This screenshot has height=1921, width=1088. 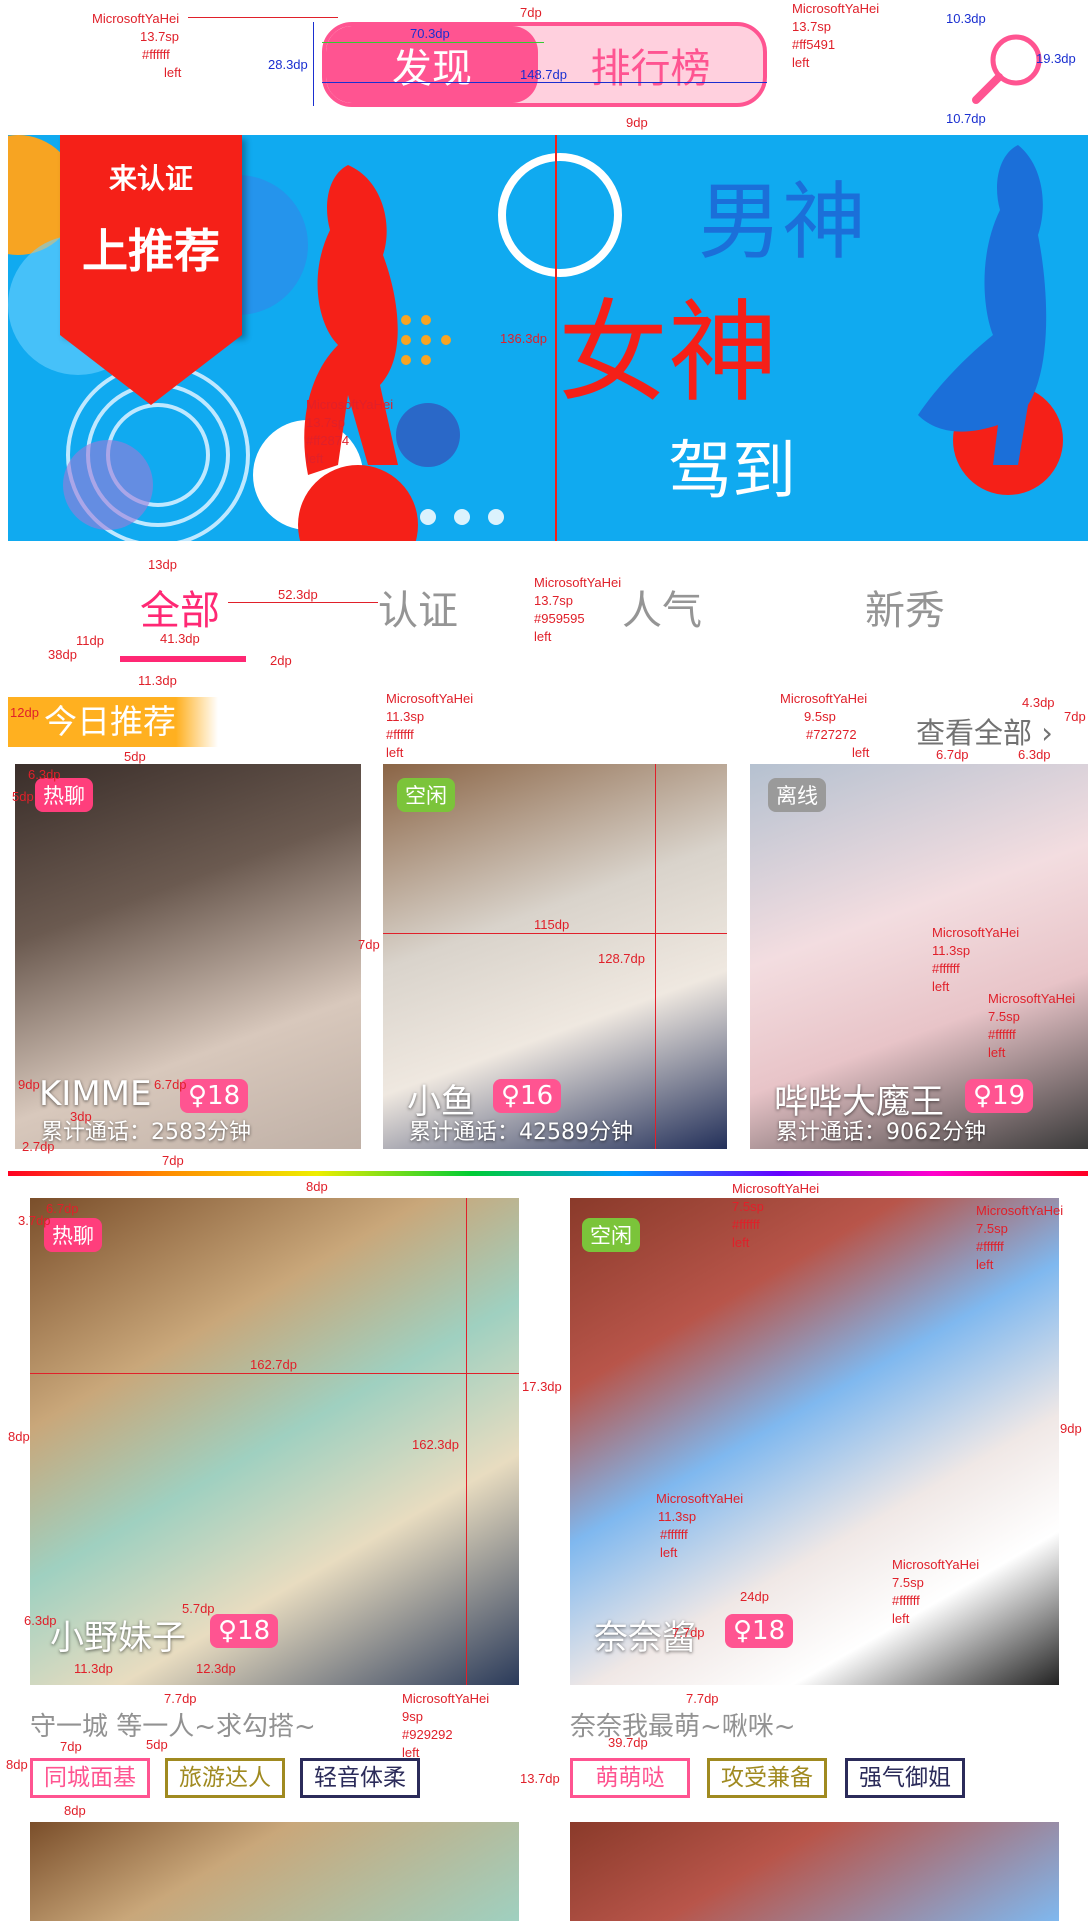 What do you see at coordinates (188, 956) in the screenshot?
I see `today-card: 热聊 KIMME ♀18 累计通话：2583分钟` at bounding box center [188, 956].